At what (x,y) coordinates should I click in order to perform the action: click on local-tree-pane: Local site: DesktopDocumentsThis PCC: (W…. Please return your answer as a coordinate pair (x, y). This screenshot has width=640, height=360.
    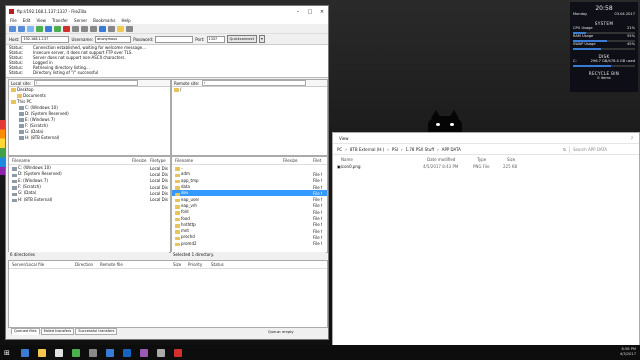
    Looking at the image, I should click on (89, 117).